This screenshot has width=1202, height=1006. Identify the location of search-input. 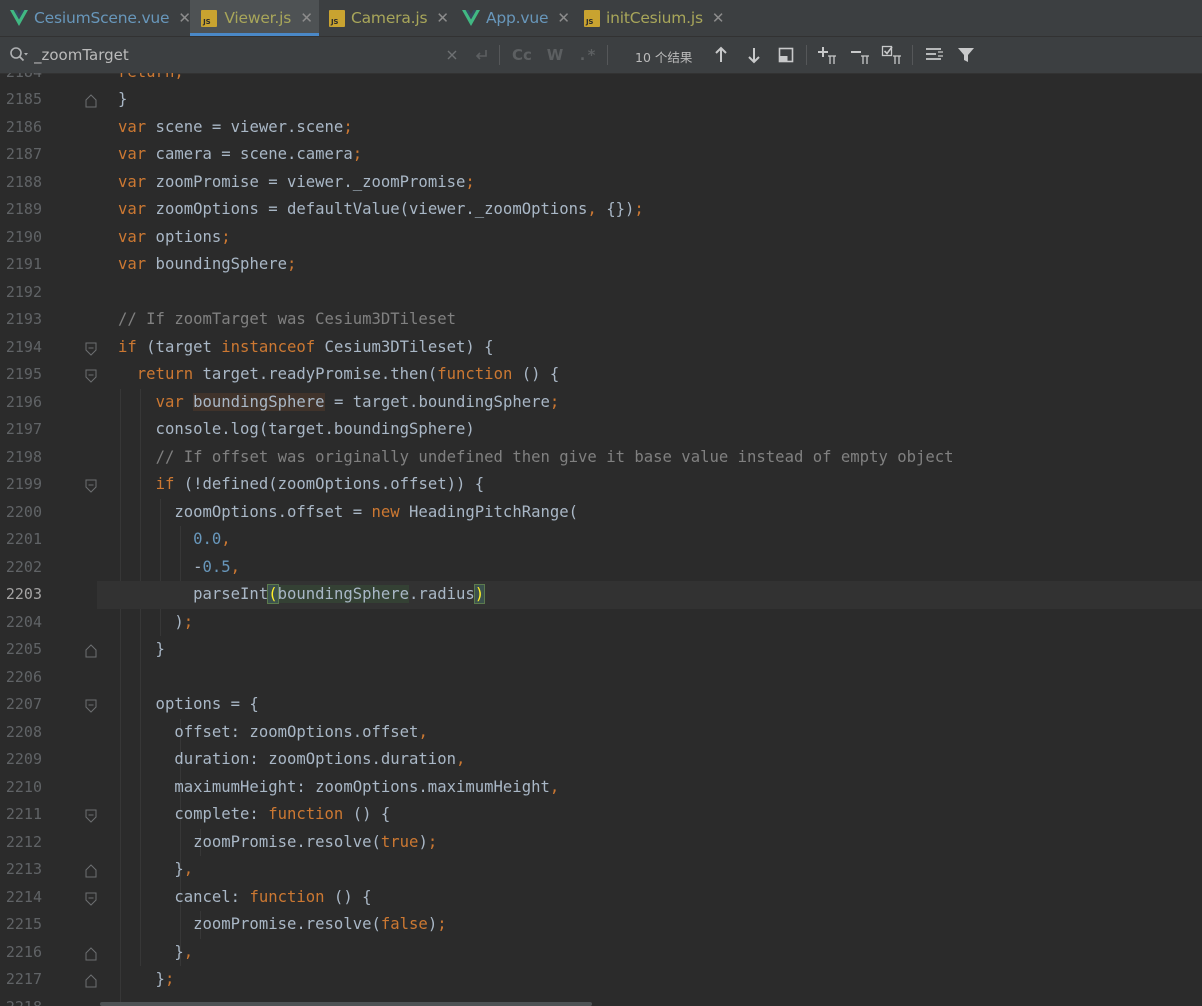
(231, 55).